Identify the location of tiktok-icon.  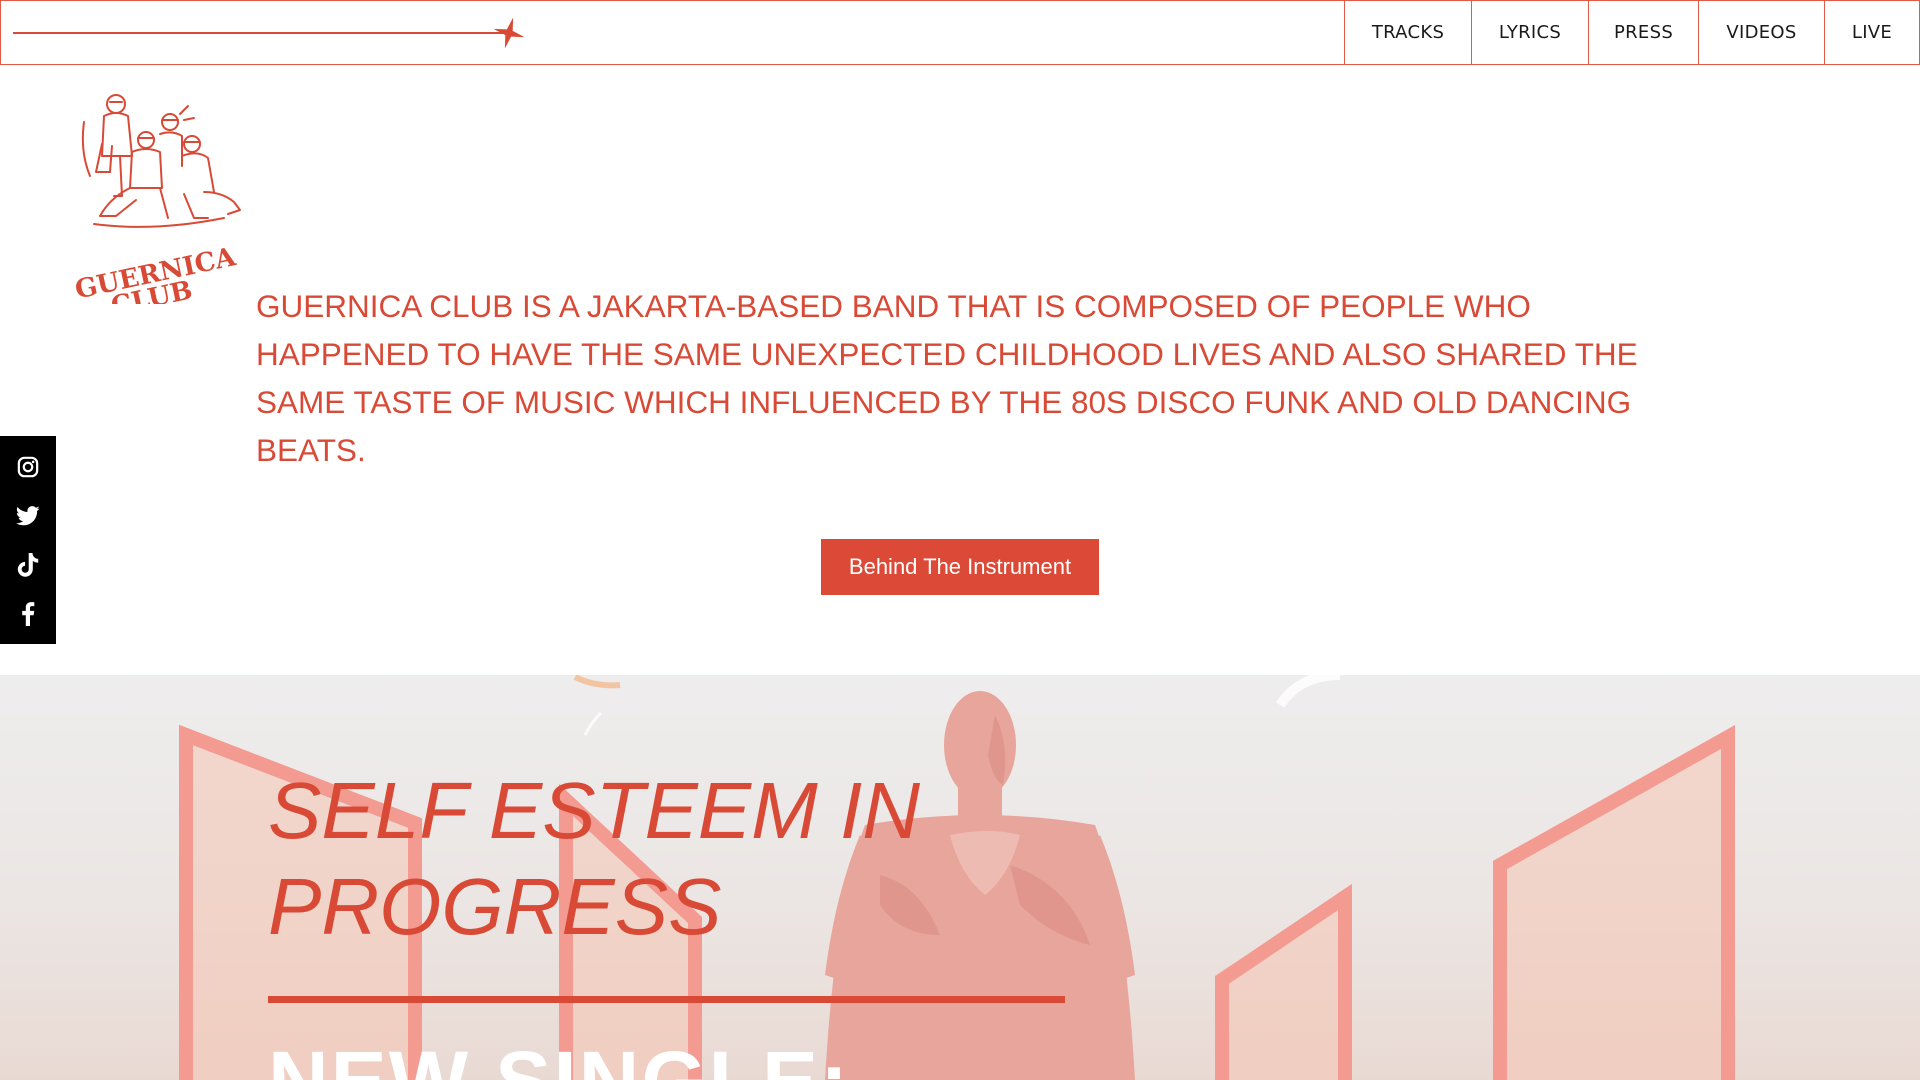
(28, 565).